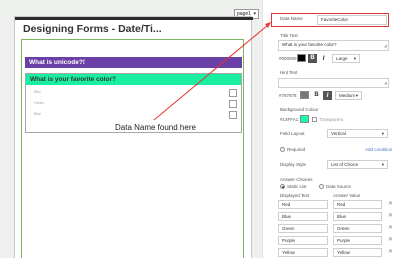  I want to click on hint-text-label: Hint Text, so click(289, 72).